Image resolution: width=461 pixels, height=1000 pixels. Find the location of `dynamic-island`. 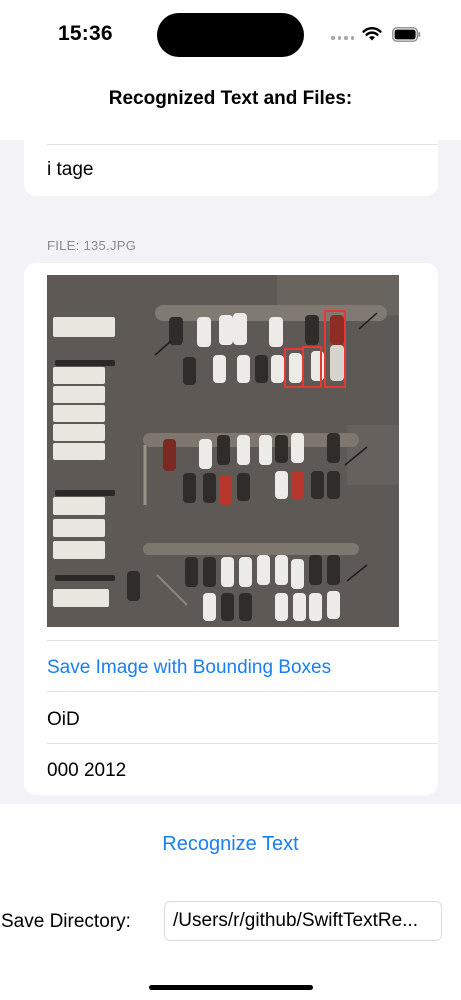

dynamic-island is located at coordinates (230, 35).